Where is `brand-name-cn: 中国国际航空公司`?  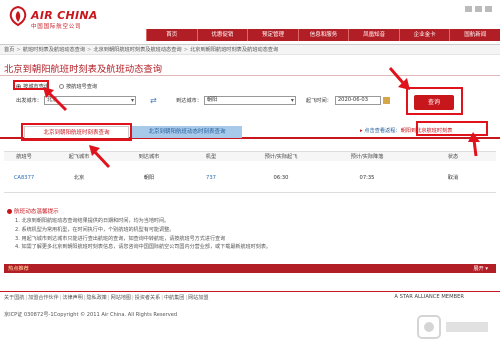
brand-name-cn: 中国国际航空公司 is located at coordinates (56, 27).